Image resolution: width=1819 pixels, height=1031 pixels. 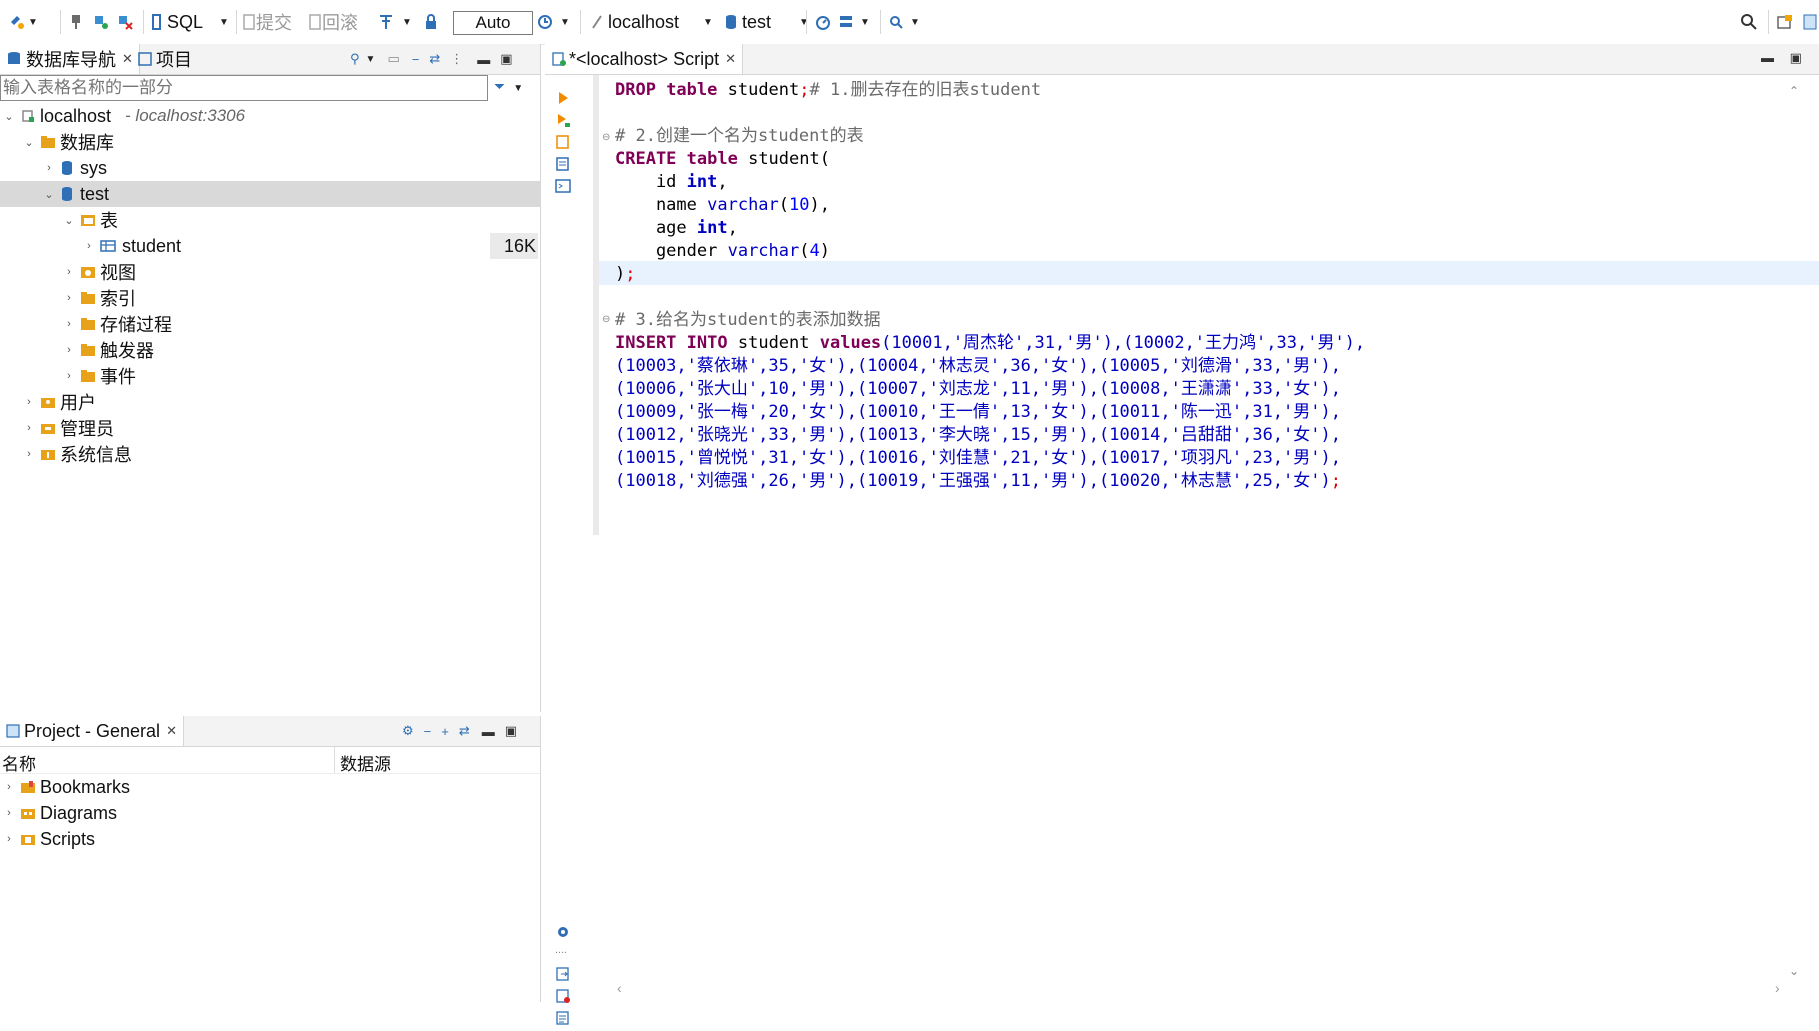 I want to click on filter-button: ⏷ ▼, so click(x=508, y=86).